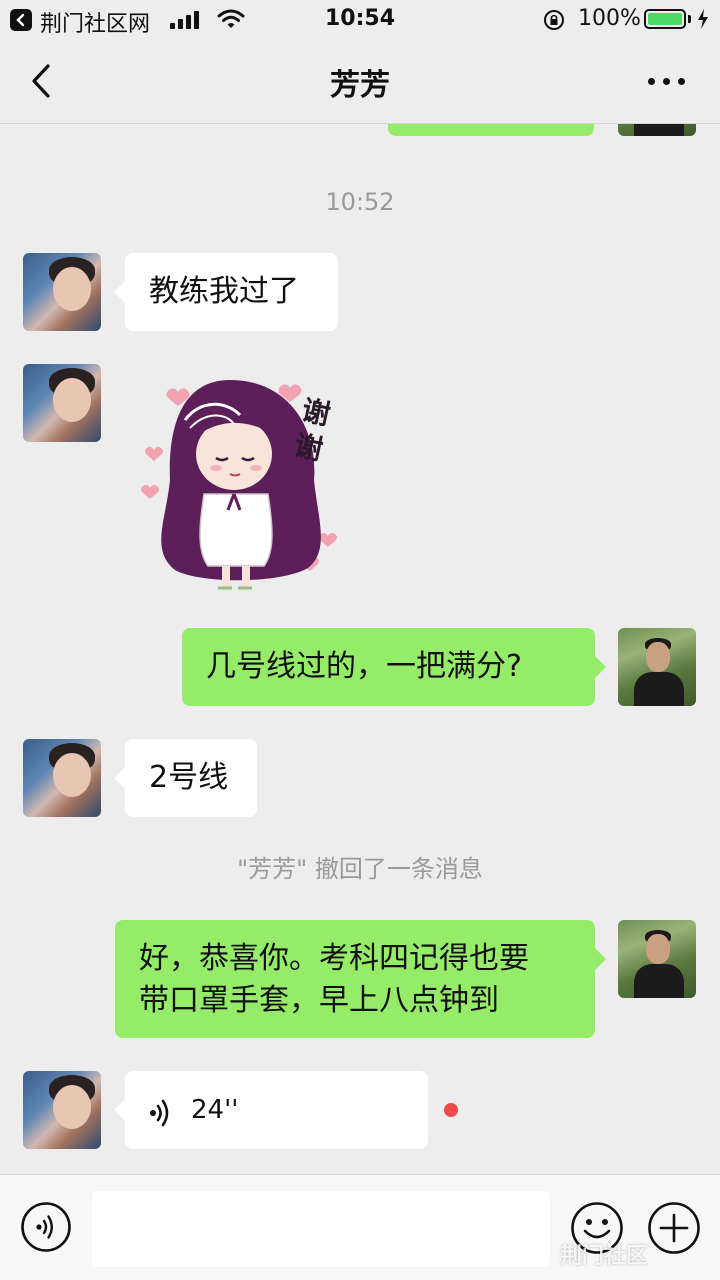  I want to click on chevron-left-icon, so click(41, 81).